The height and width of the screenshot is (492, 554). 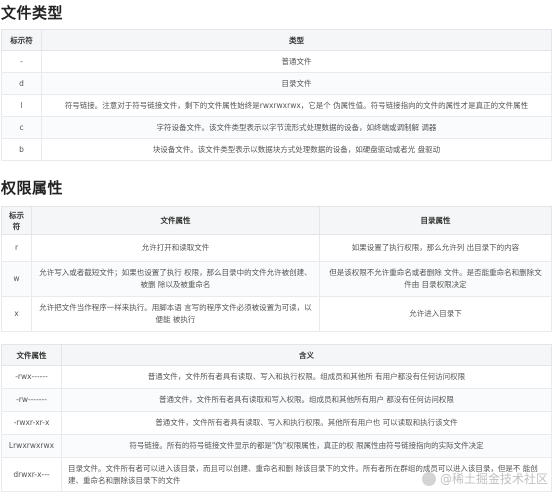 I want to click on table-header-row: 标示符 文件属性 目录属性, so click(x=276, y=220).